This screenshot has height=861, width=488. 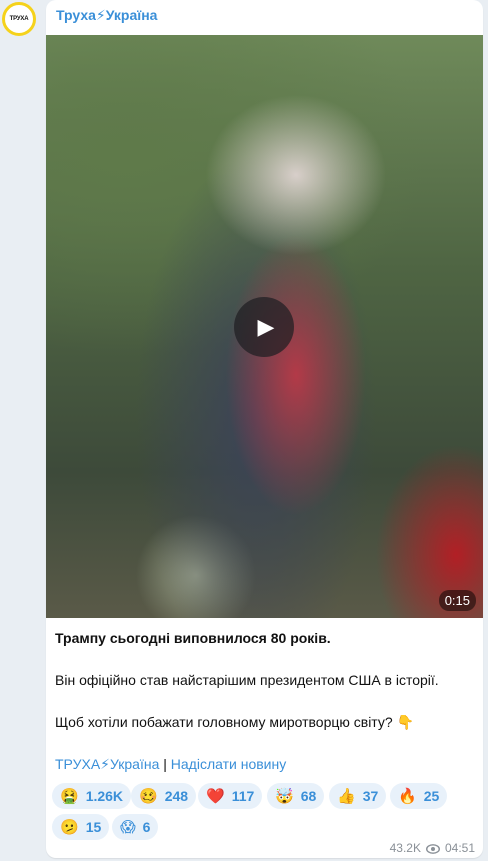 I want to click on channel-avatar: ТРУХА, so click(x=19, y=19).